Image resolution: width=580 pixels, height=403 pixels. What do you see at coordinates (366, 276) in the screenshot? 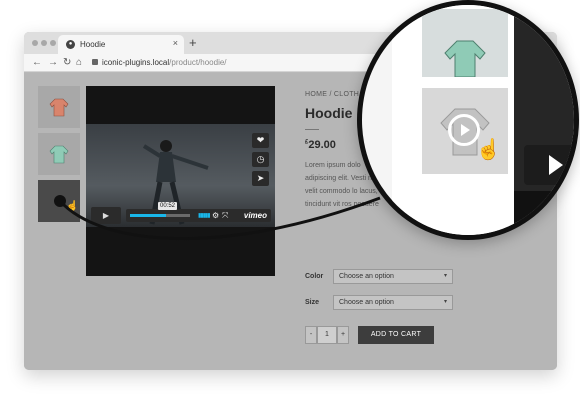
I see `color-select-value: Choose an option` at bounding box center [366, 276].